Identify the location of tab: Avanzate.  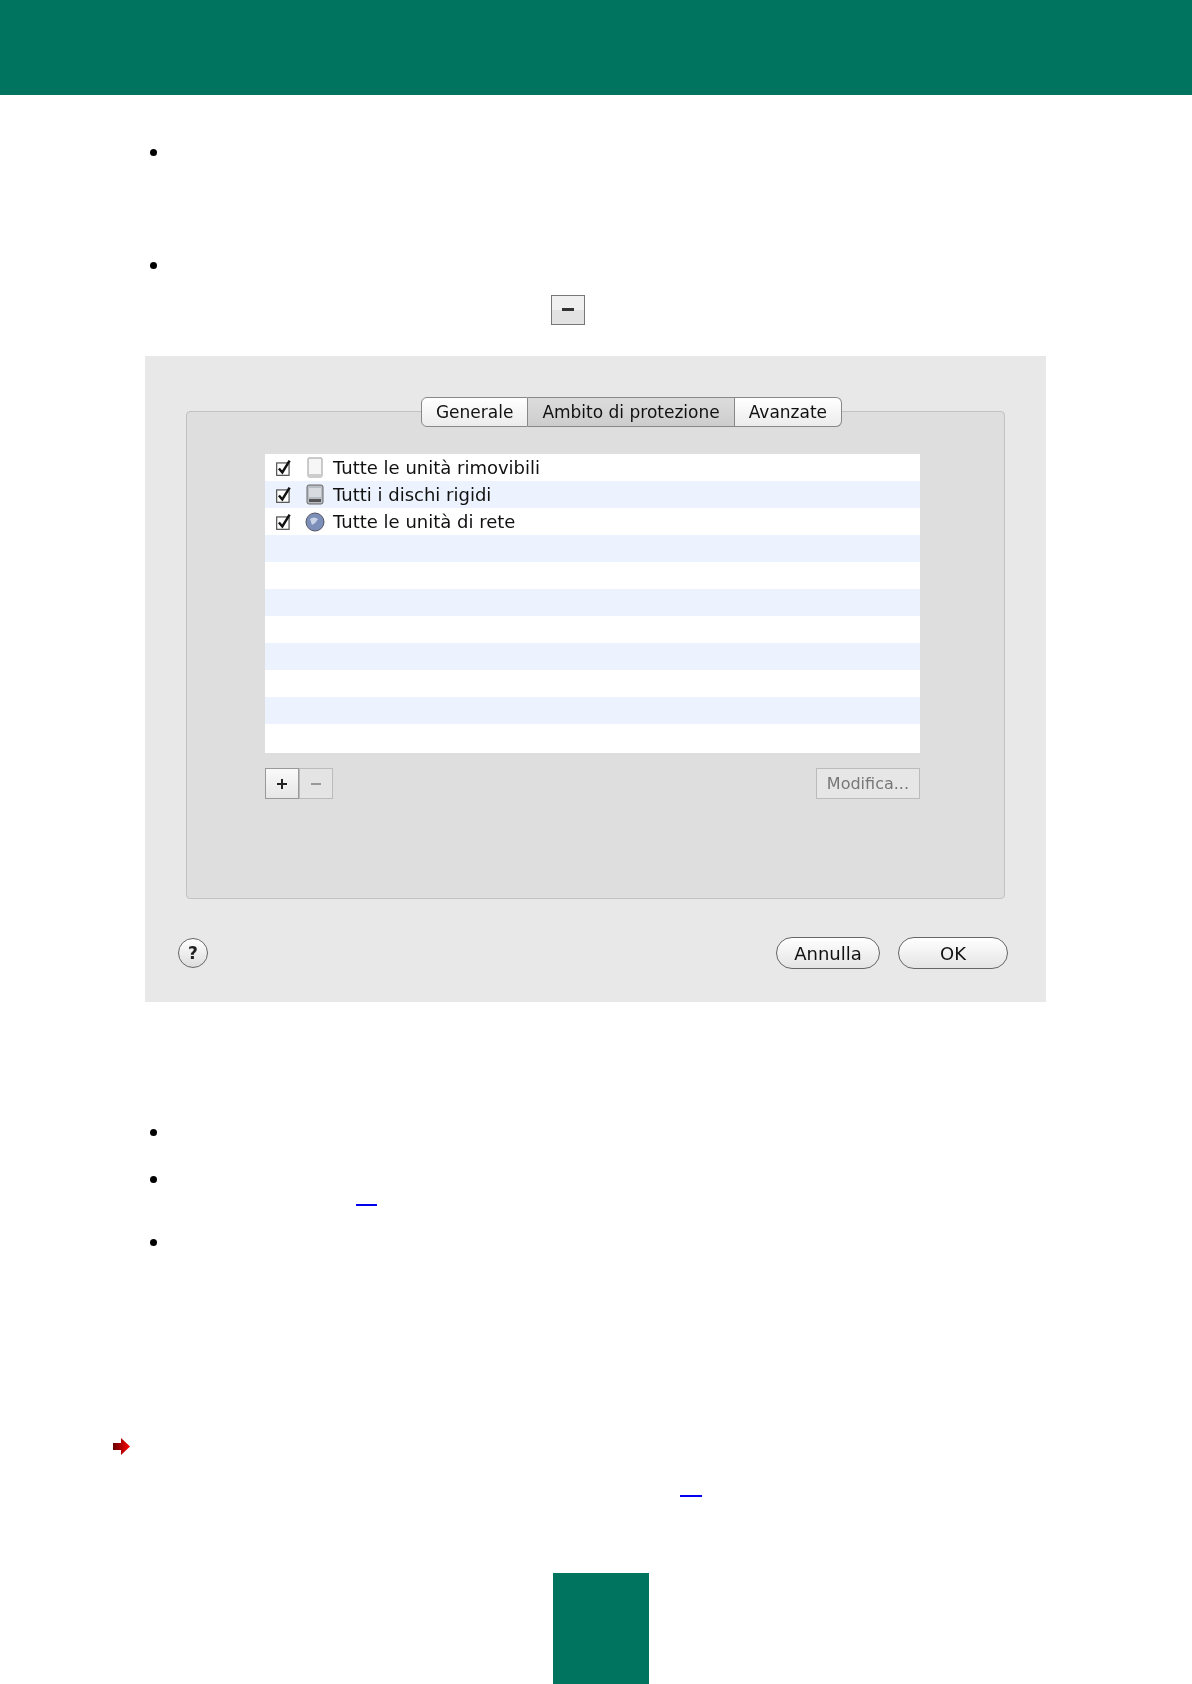
(788, 412).